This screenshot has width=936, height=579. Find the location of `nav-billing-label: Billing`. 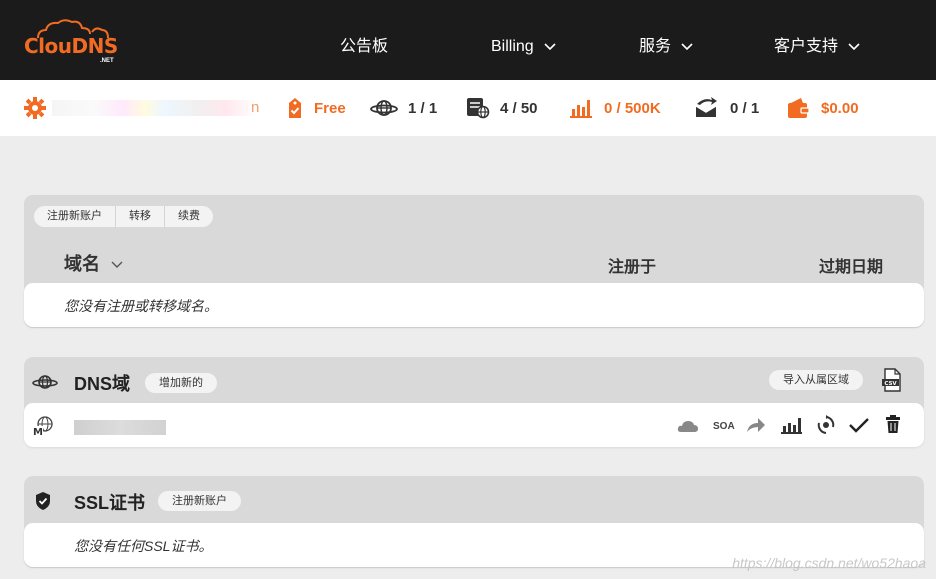

nav-billing-label: Billing is located at coordinates (512, 46).